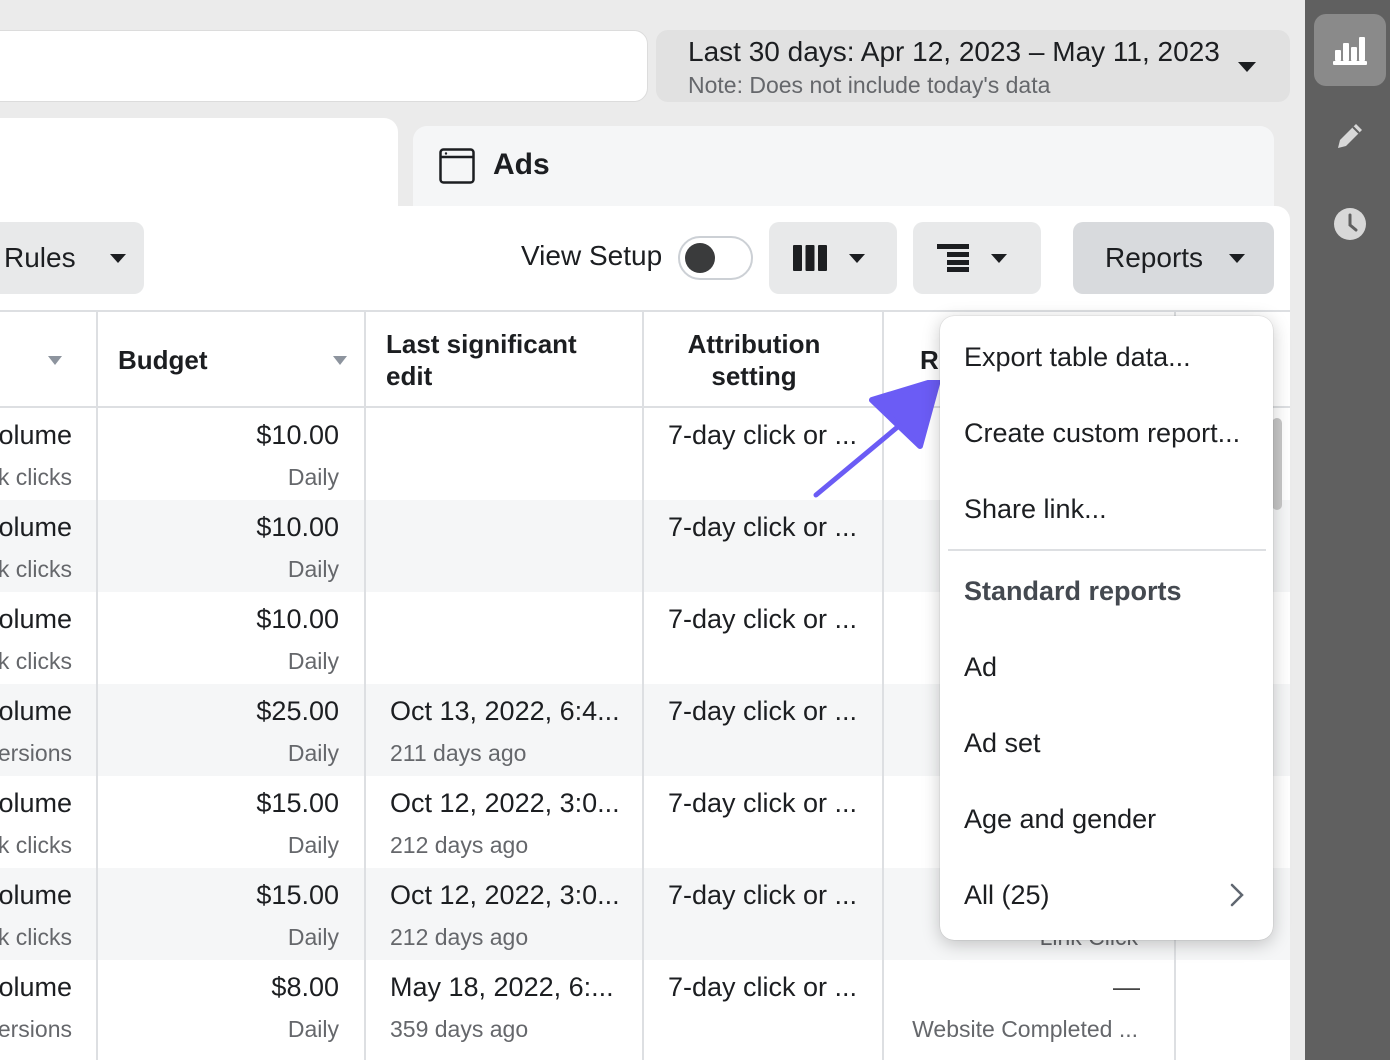  Describe the element at coordinates (1073, 591) in the screenshot. I see `menu-section-standard-reports: Standard reports` at that location.